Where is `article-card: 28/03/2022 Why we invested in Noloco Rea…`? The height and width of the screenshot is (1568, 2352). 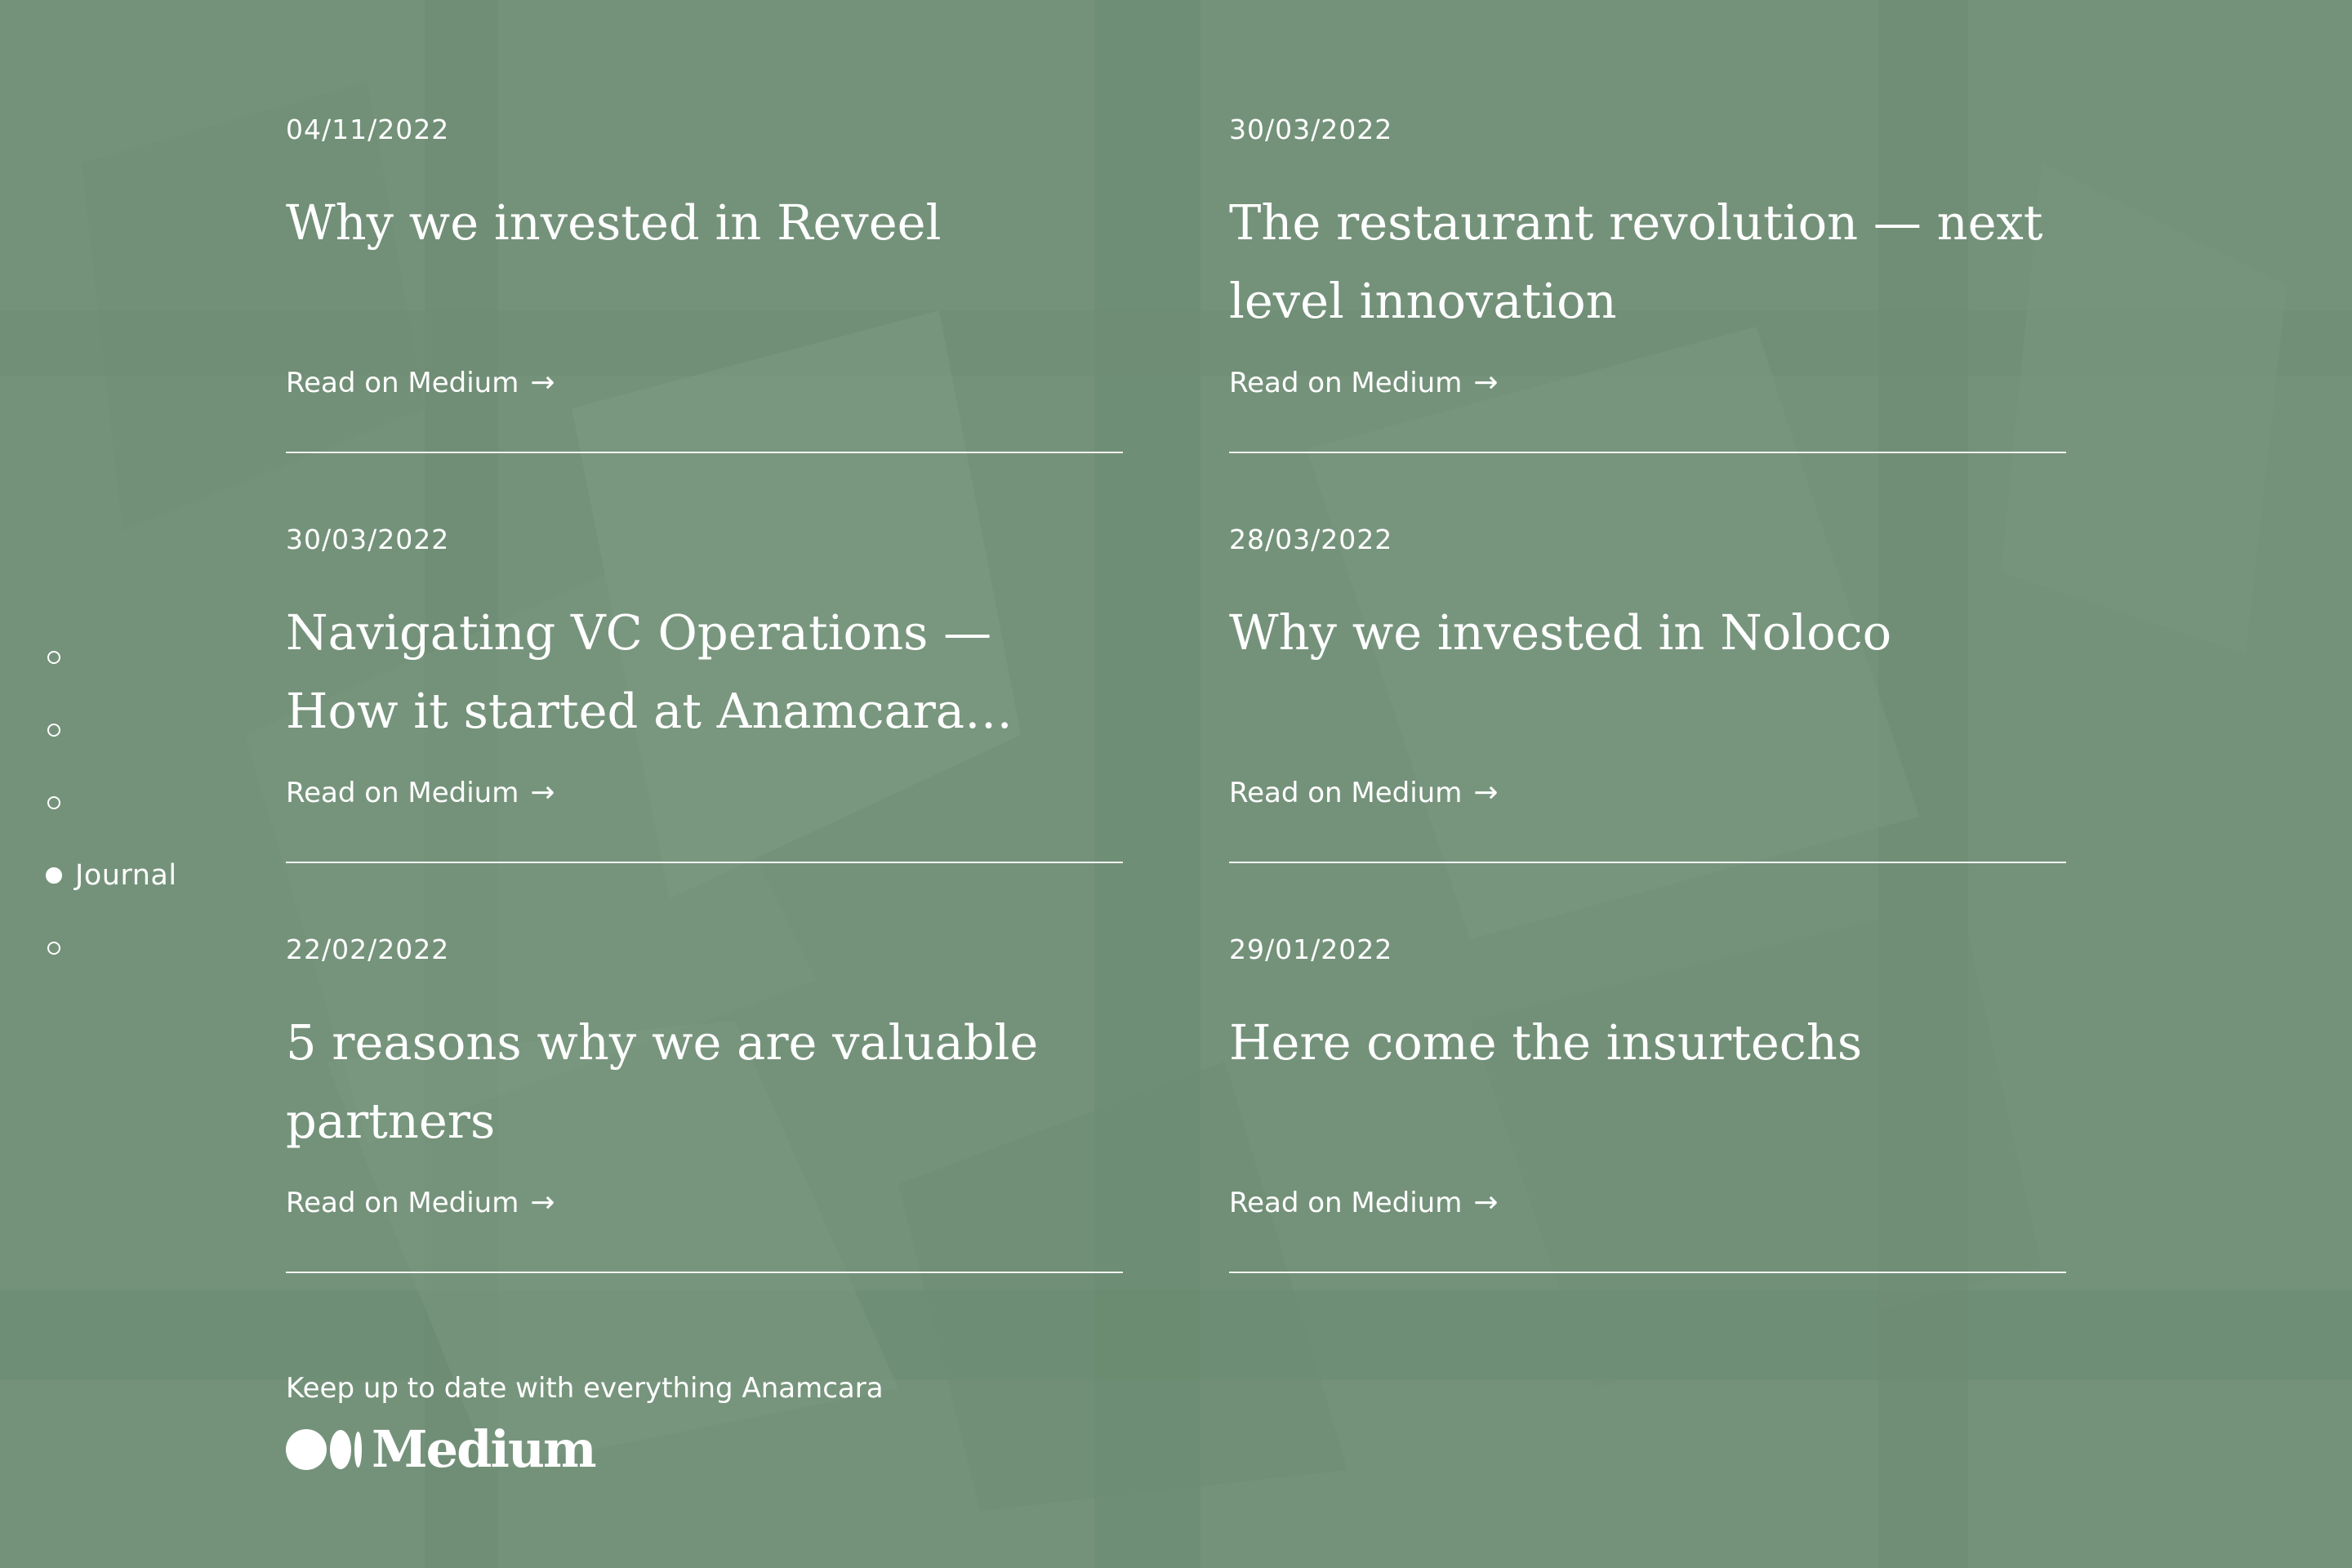
article-card: 28/03/2022 Why we invested in Noloco Rea… is located at coordinates (1647, 691).